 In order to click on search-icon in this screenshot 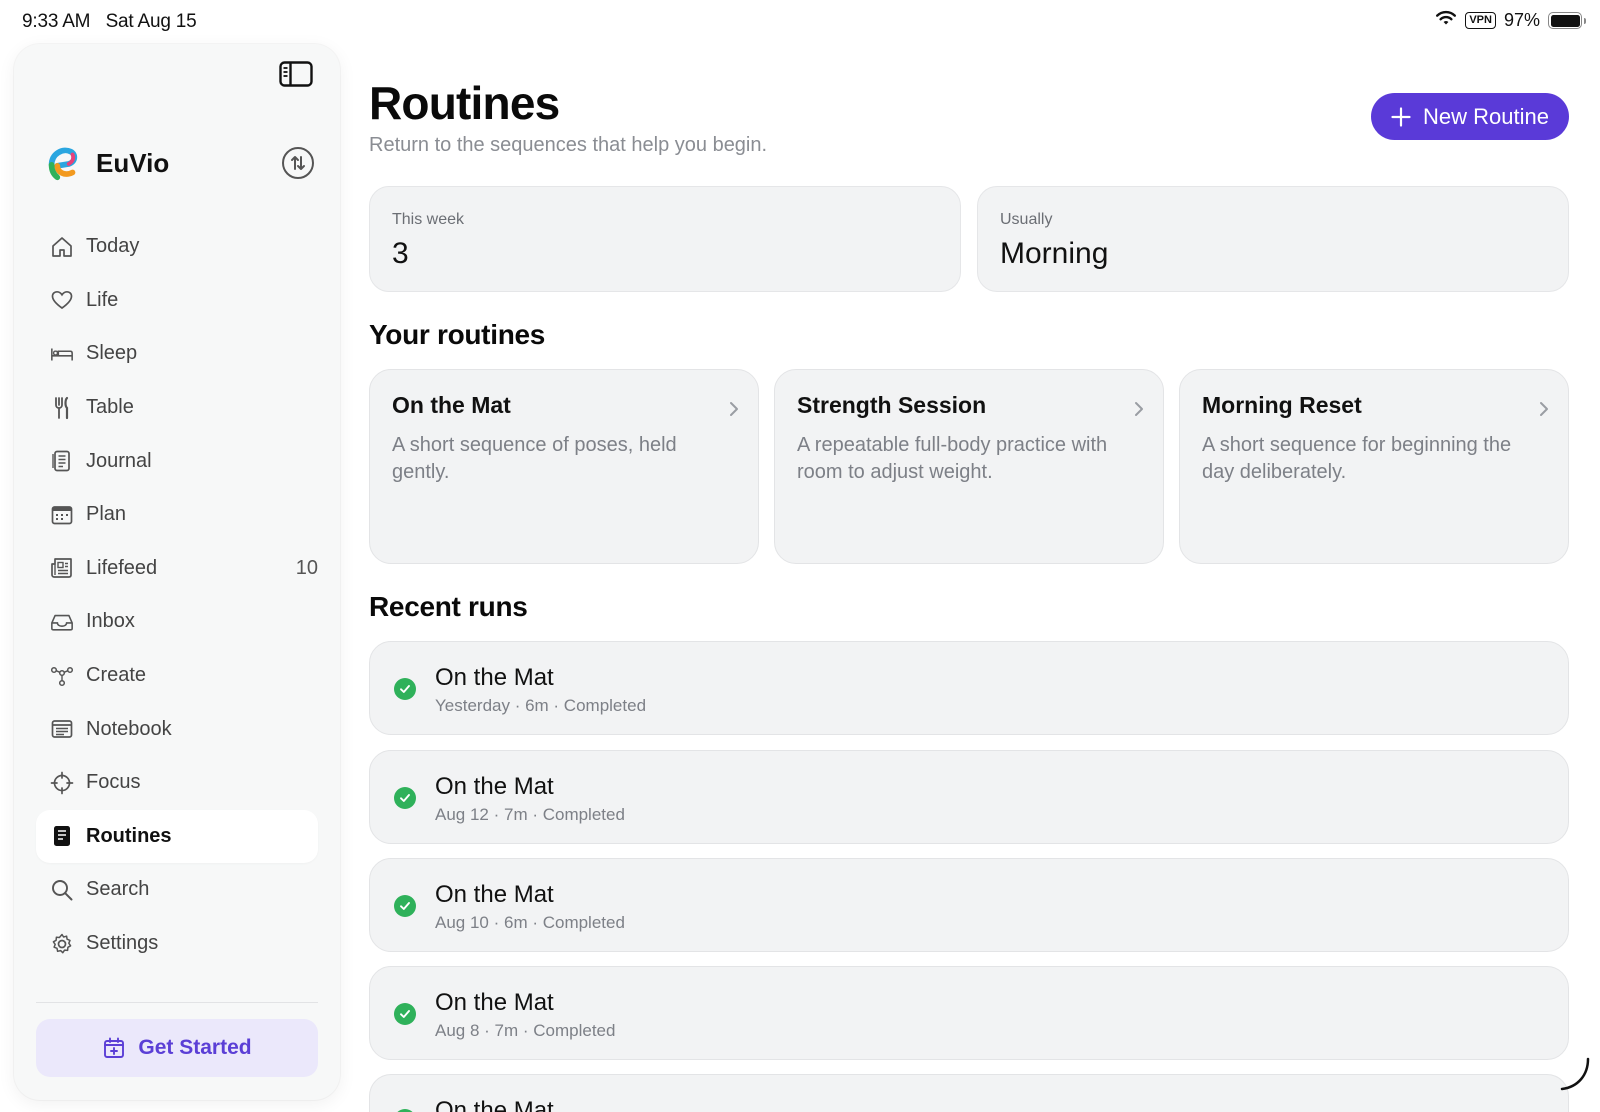, I will do `click(62, 890)`.